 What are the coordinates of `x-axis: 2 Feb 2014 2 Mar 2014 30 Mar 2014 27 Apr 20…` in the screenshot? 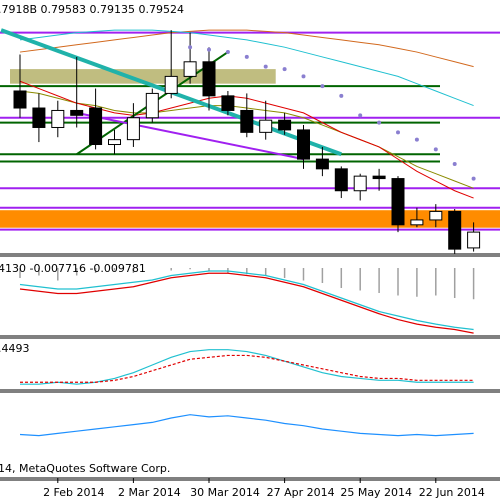 It's located at (264, 488).